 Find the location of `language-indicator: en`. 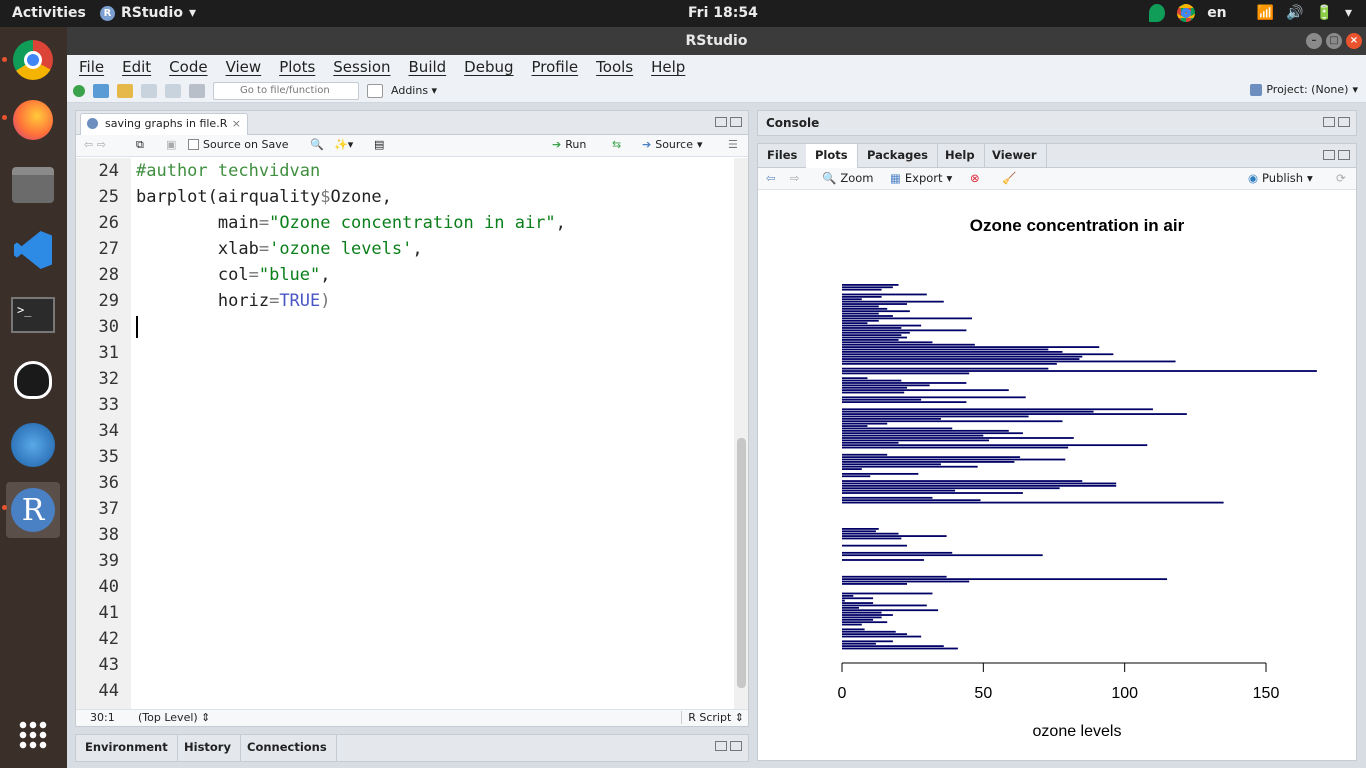

language-indicator: en is located at coordinates (1216, 13).